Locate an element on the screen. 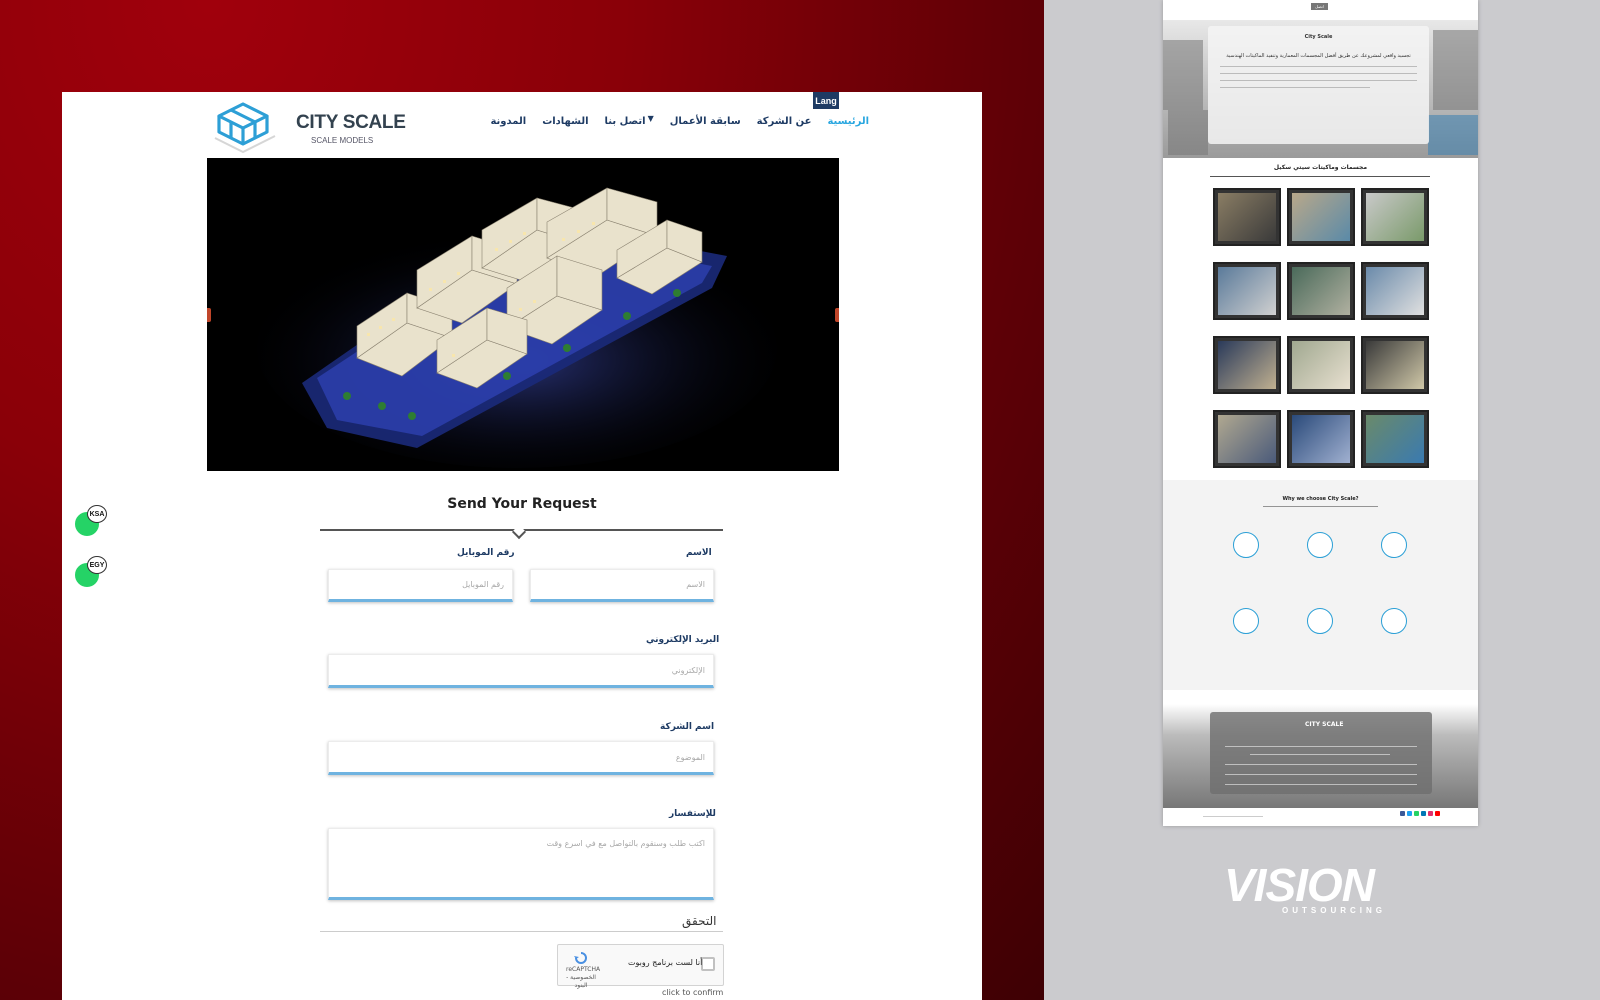  language-button: Lang is located at coordinates (826, 100).